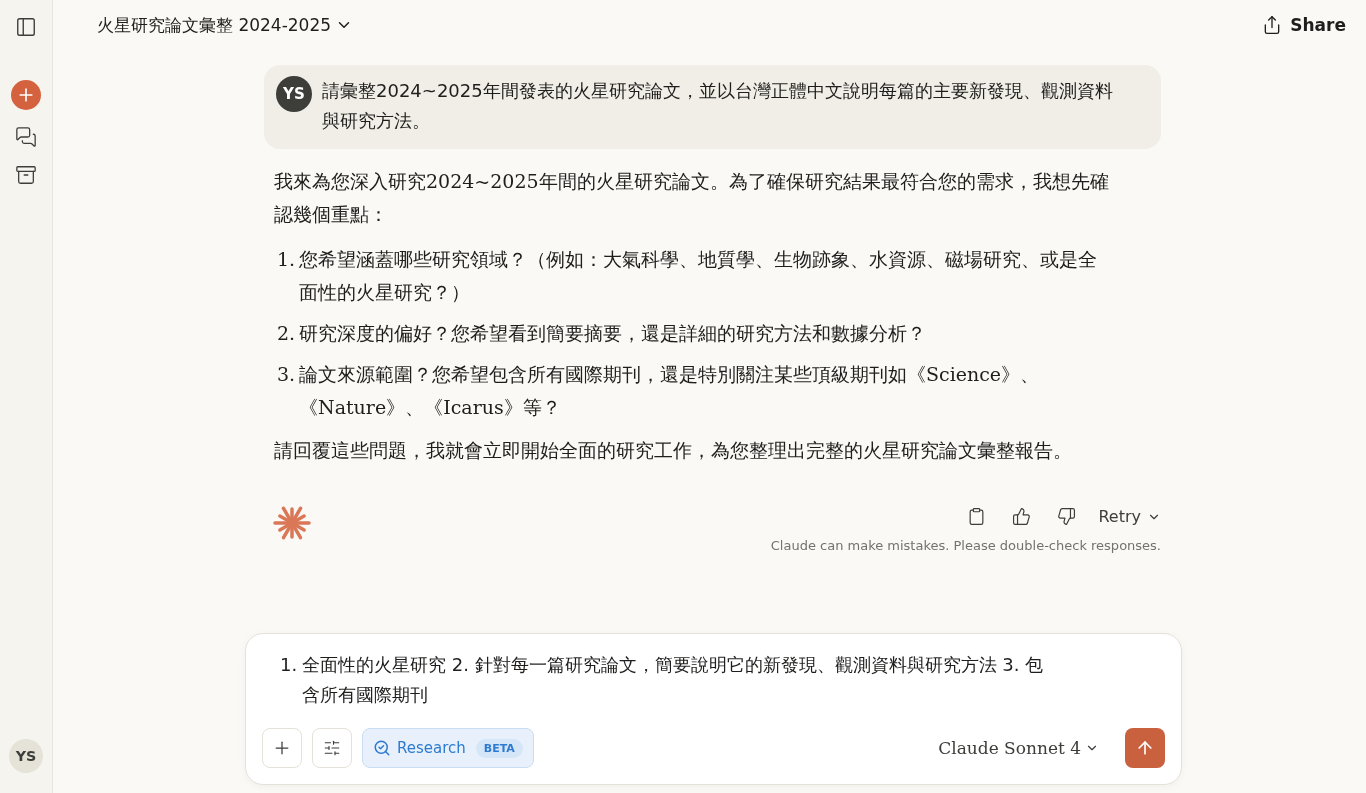 The width and height of the screenshot is (1366, 793). Describe the element at coordinates (287, 374) in the screenshot. I see `list-number: 3.` at that location.